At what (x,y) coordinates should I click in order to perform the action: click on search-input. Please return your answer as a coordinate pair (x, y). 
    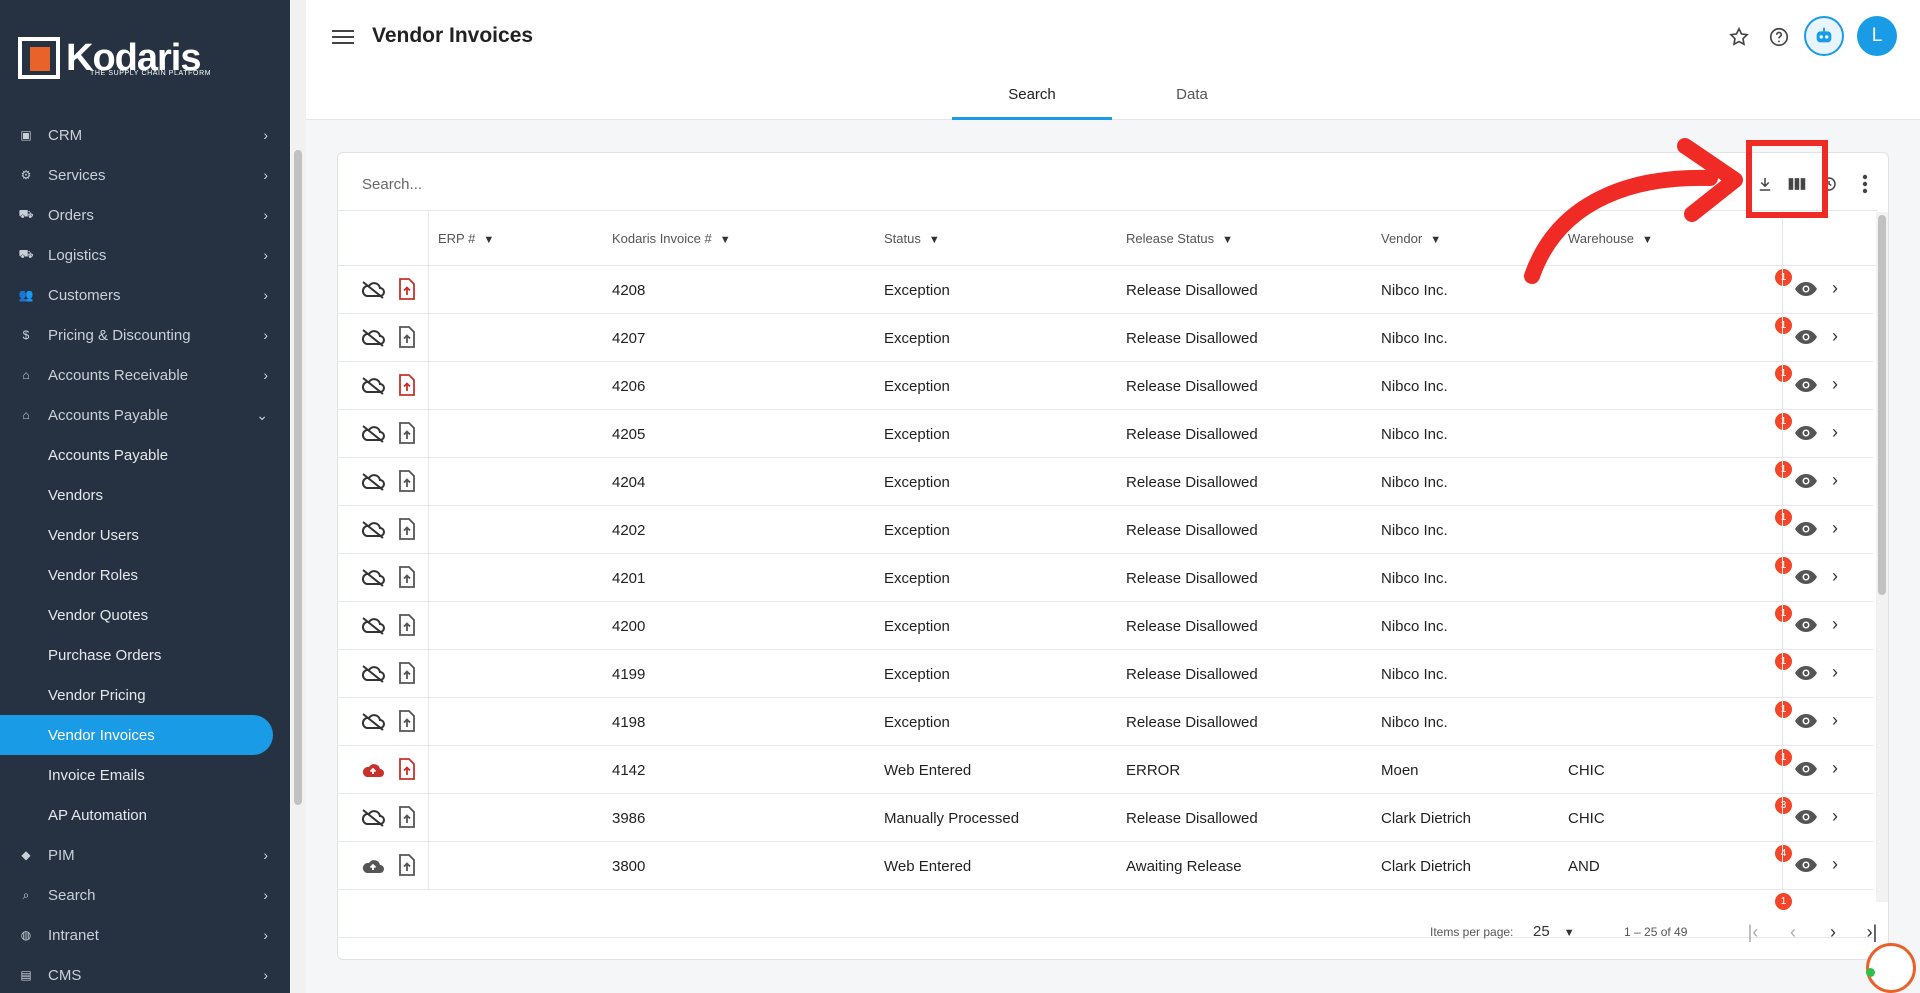
    Looking at the image, I should click on (762, 184).